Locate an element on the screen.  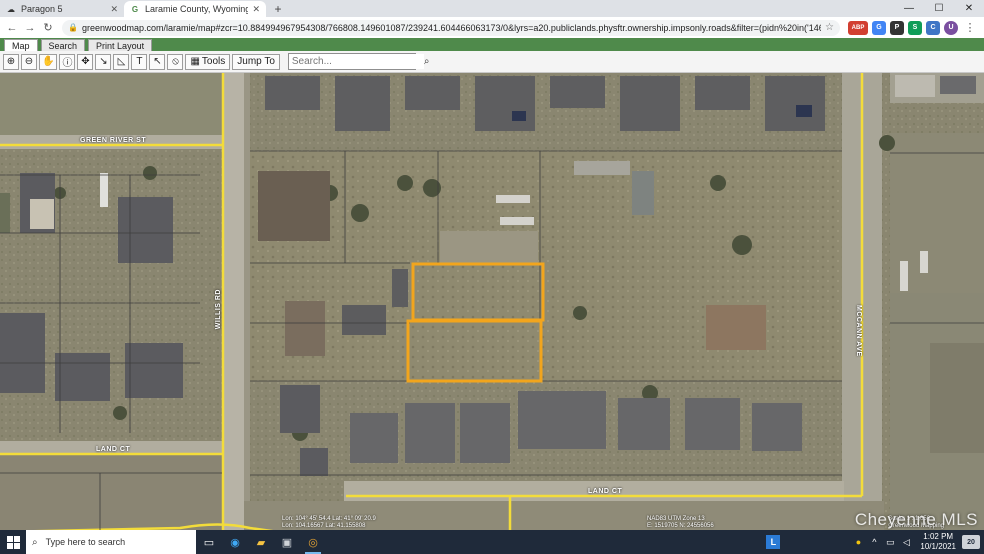
clock-date: 10/1/2021 is located at coordinates (938, 546).